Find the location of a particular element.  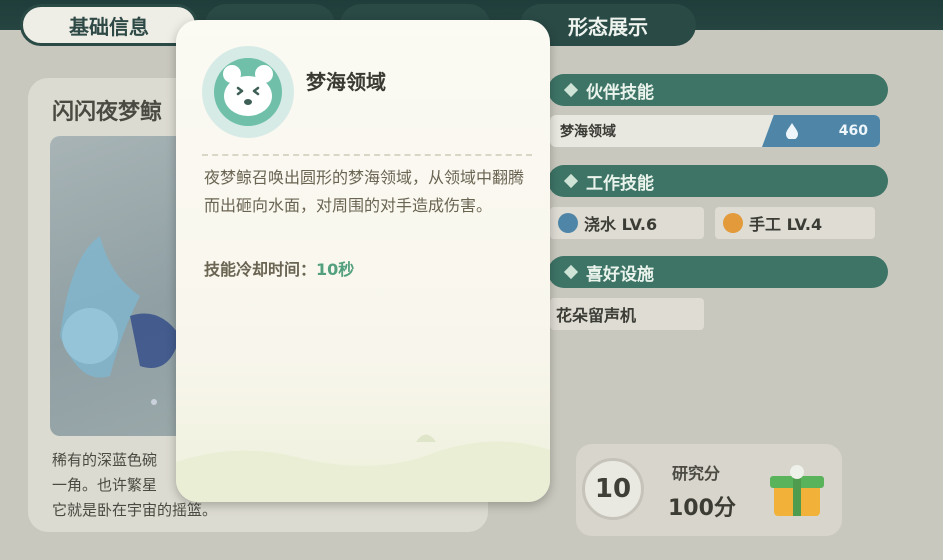

popup-skill-title: 梦海领域 is located at coordinates (346, 82).